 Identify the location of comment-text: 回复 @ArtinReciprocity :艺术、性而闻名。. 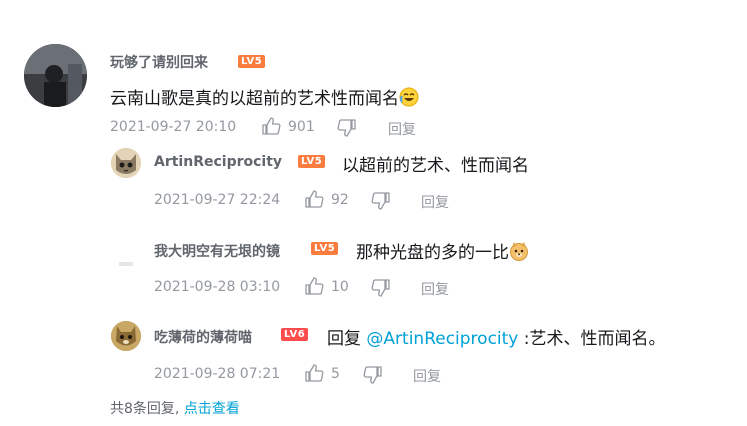
(496, 336).